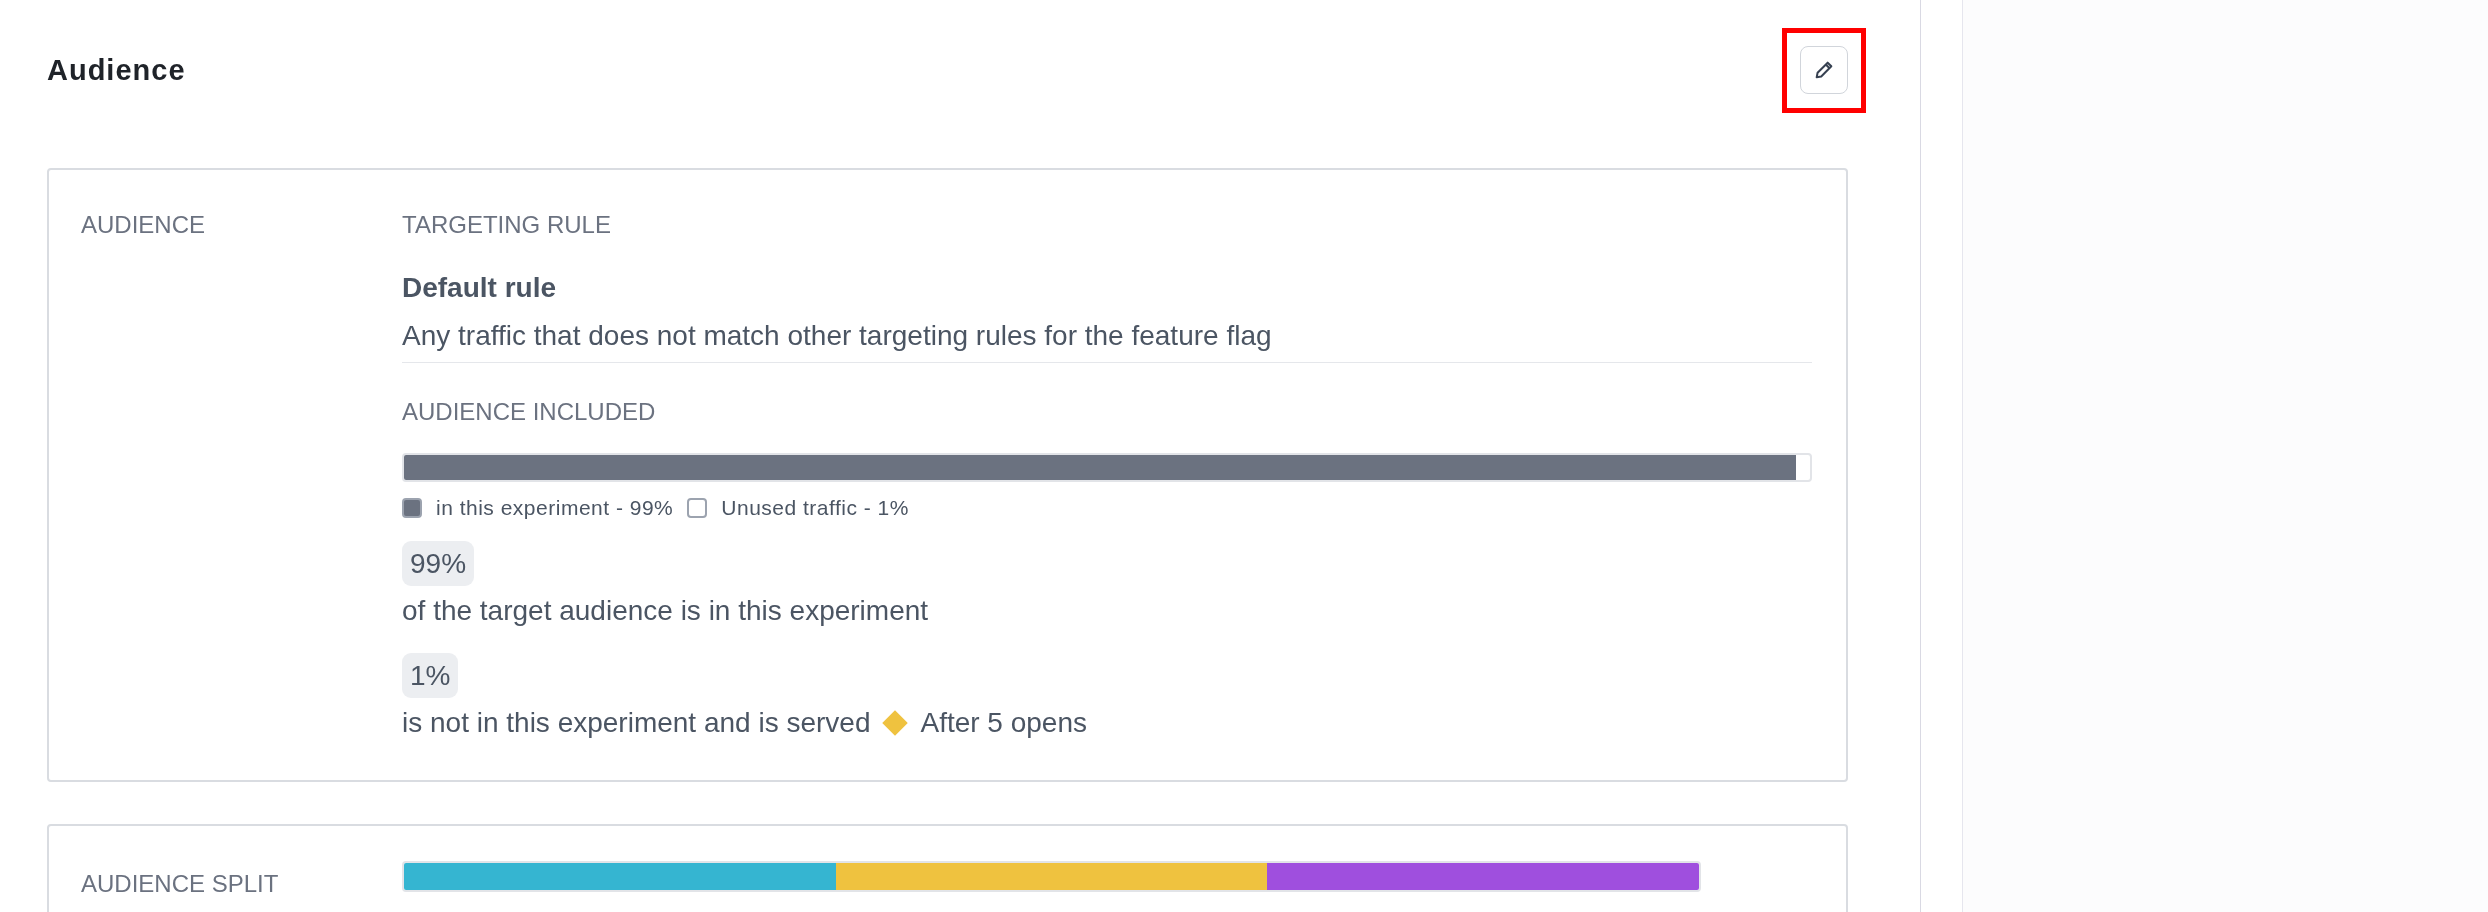  Describe the element at coordinates (815, 508) in the screenshot. I see `legend-label: Unused traffic - 1%` at that location.